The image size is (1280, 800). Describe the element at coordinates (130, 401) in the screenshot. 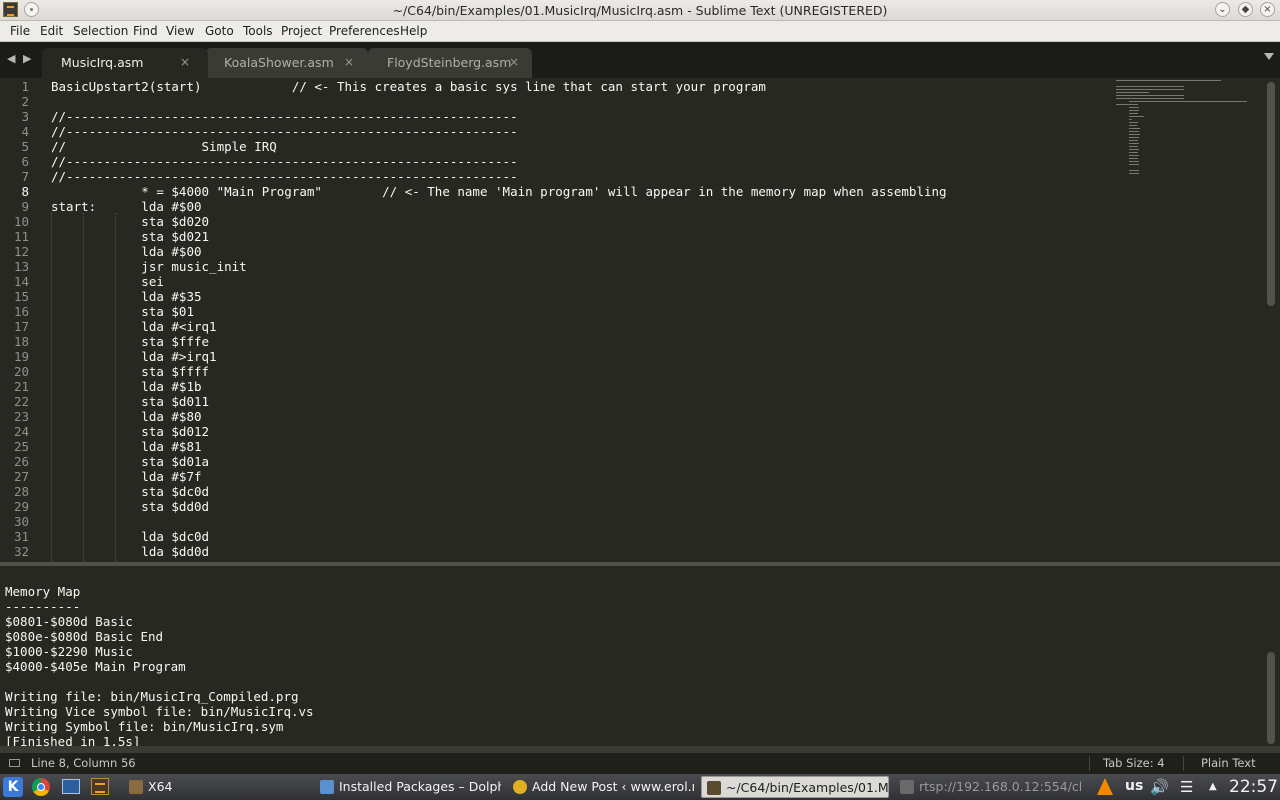

I see `code-line: sta $d011` at that location.